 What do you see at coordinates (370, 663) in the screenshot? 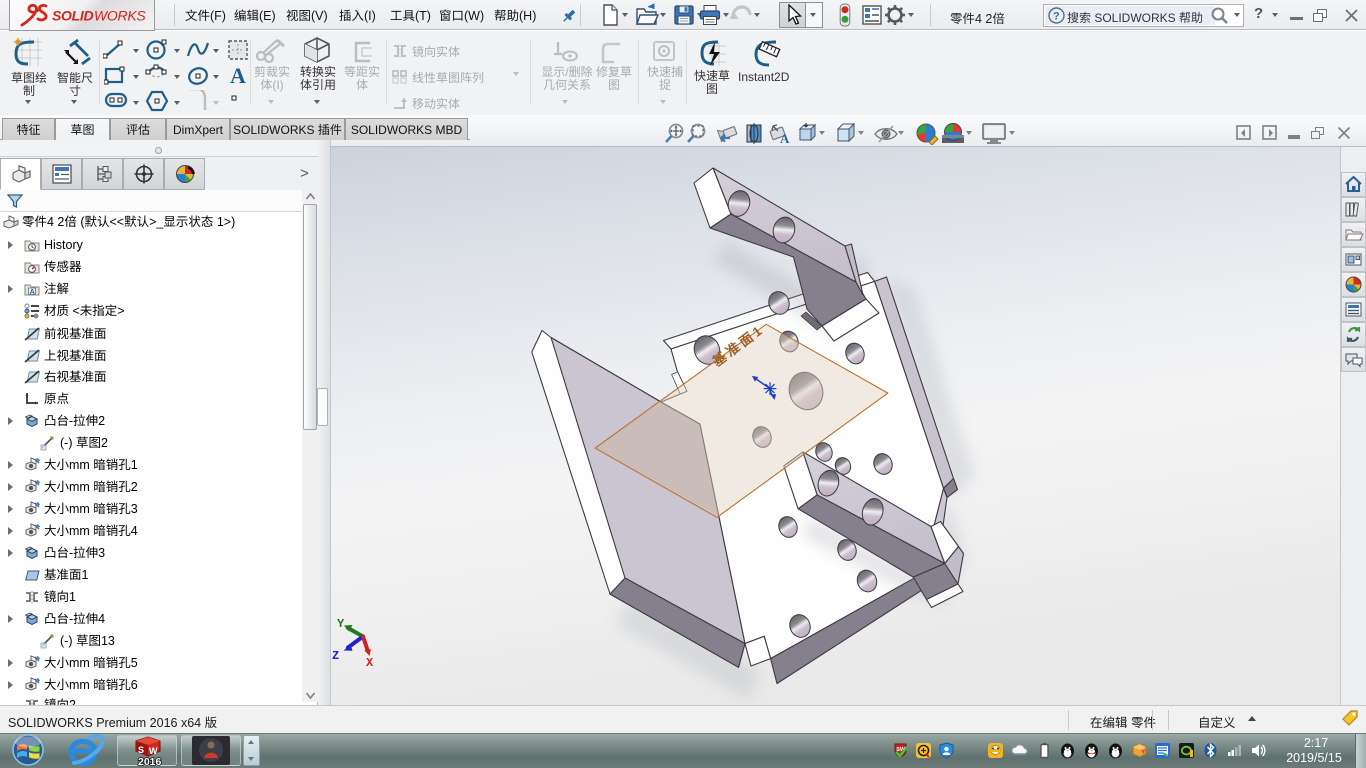
I see `svg-text: X` at bounding box center [370, 663].